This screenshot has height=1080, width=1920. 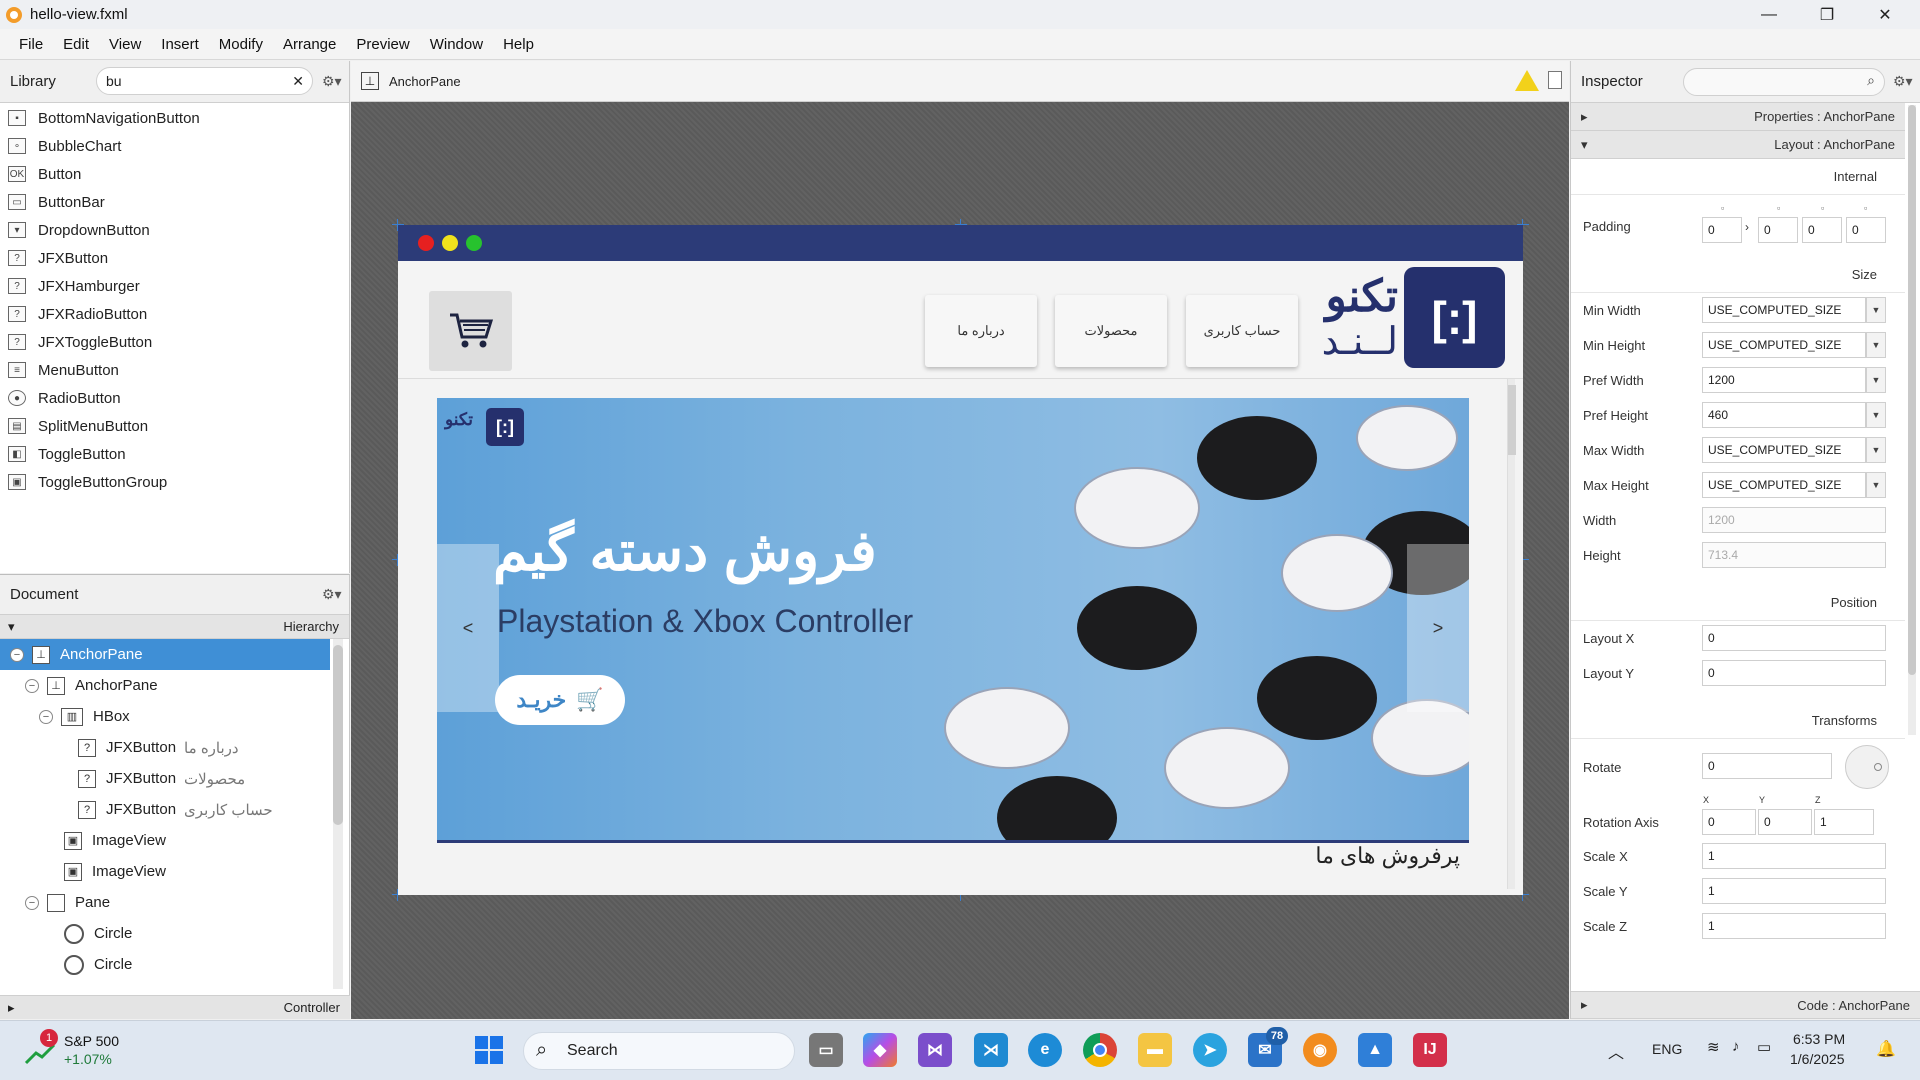 What do you see at coordinates (1912, 420) in the screenshot?
I see `inspector-scrollbar` at bounding box center [1912, 420].